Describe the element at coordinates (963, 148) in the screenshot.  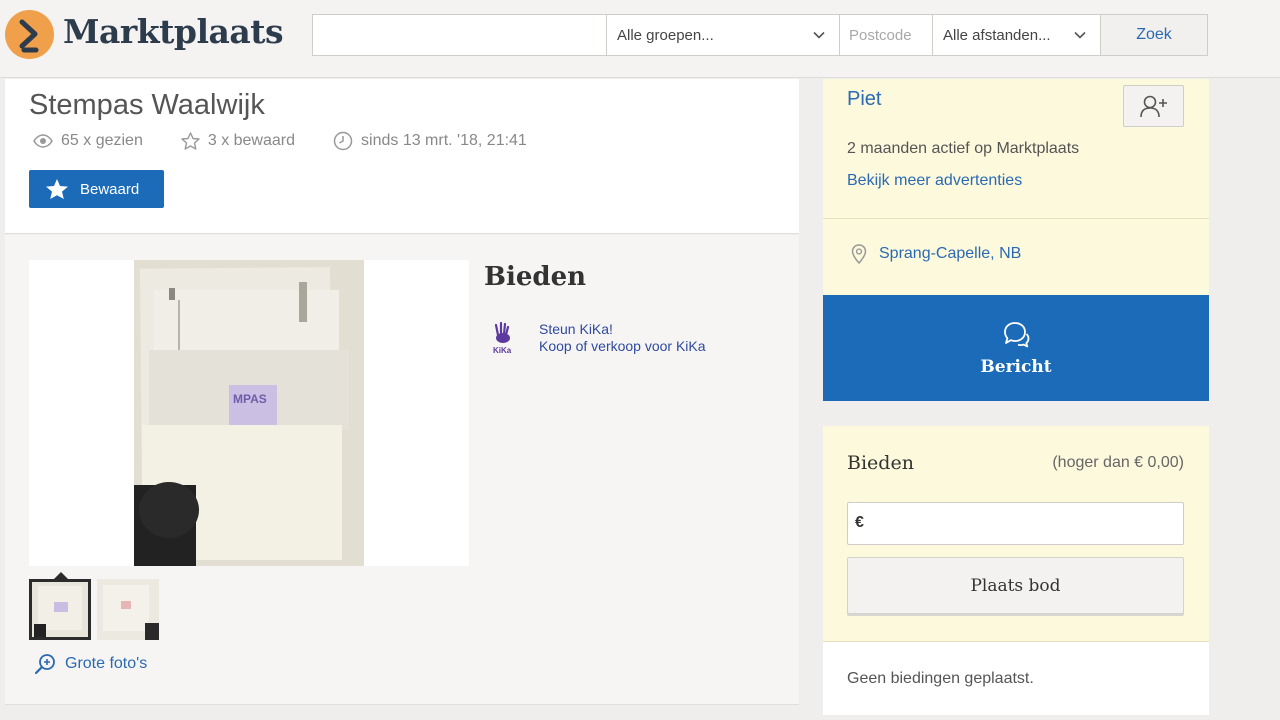
I see `seller-active-since: 2 maanden actief op Marktplaats` at that location.